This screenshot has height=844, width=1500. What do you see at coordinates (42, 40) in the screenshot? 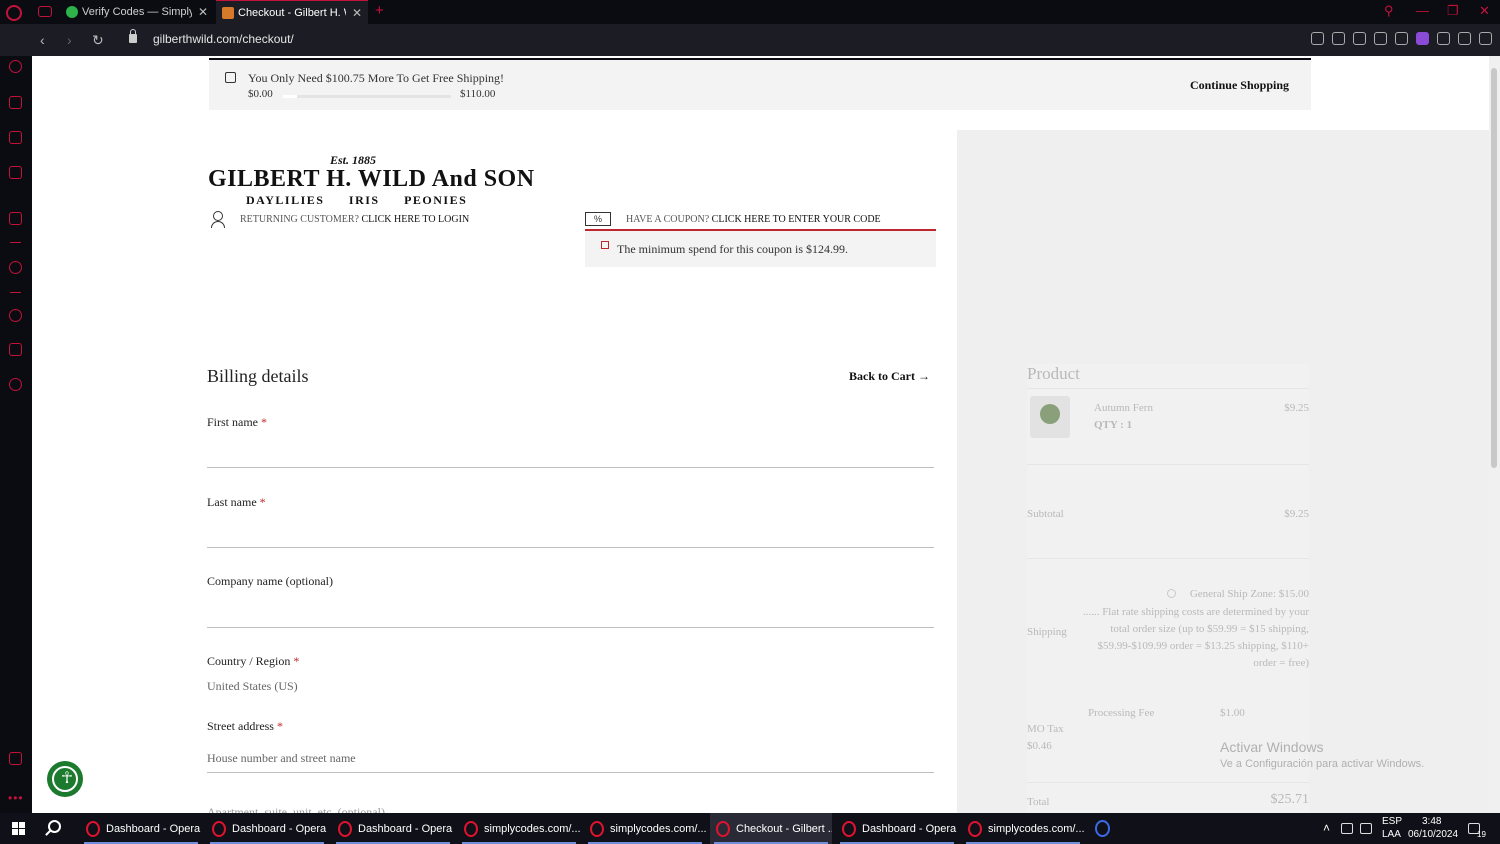
I see `back-button: ‹` at bounding box center [42, 40].